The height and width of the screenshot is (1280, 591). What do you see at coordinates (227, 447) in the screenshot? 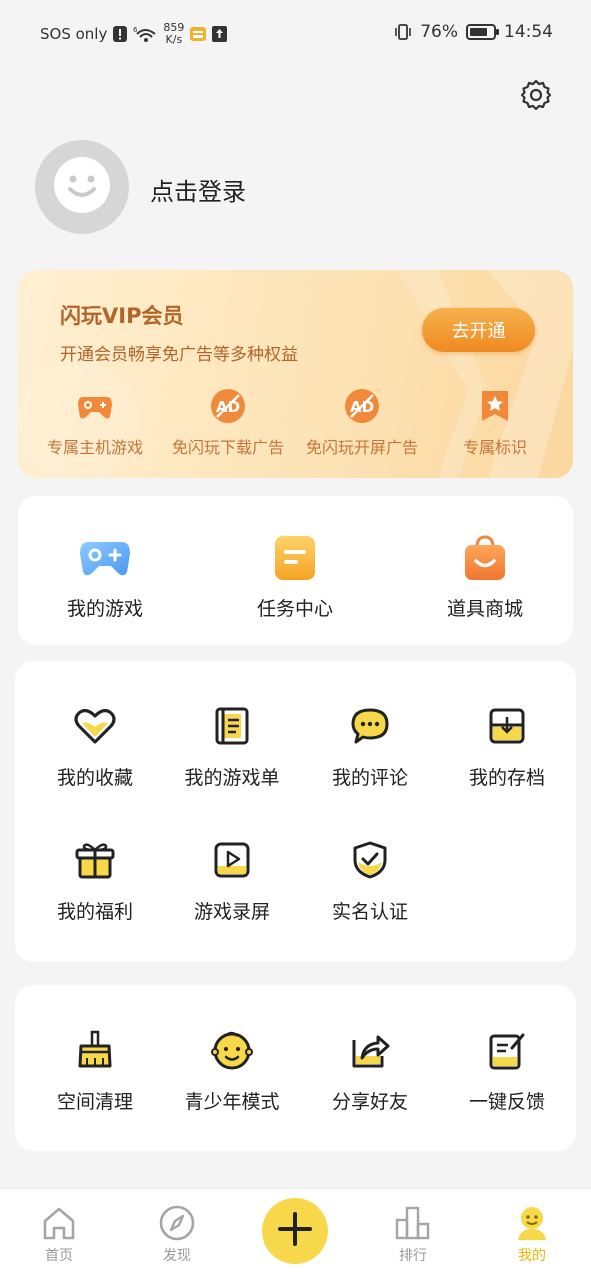
I see `vip-perk-label: 免闪玩下载广告` at bounding box center [227, 447].